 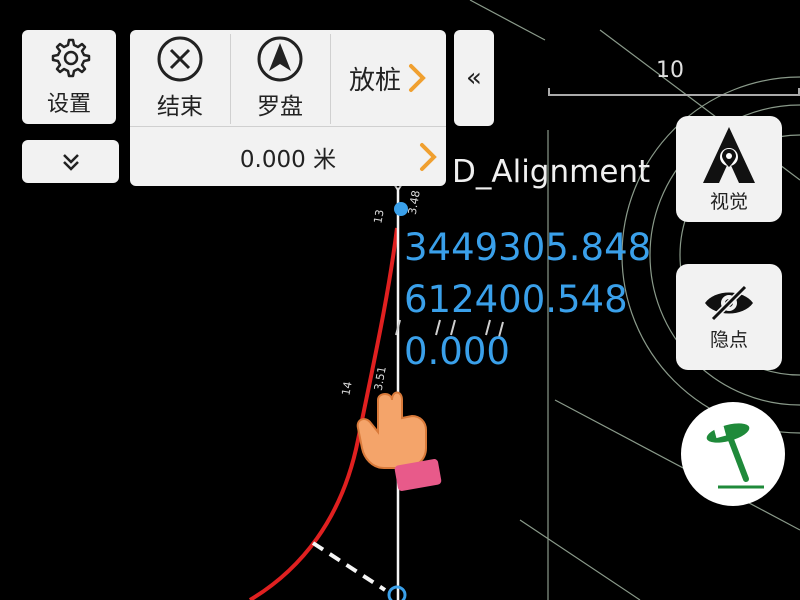 I want to click on chevron-double-down-icon, so click(x=70, y=162).